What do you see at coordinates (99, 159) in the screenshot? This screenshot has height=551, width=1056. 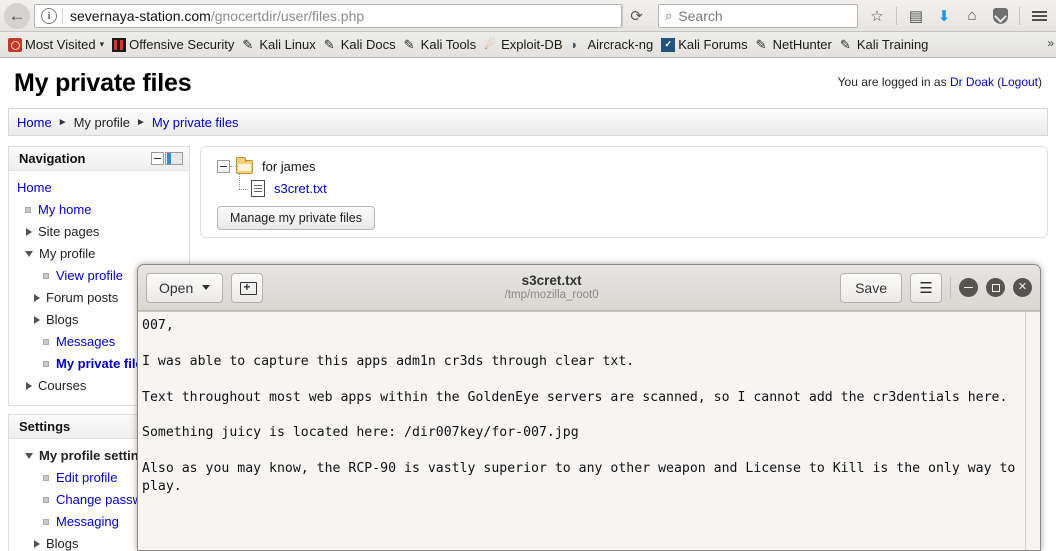 I see `navigation-block-header: Navigation` at bounding box center [99, 159].